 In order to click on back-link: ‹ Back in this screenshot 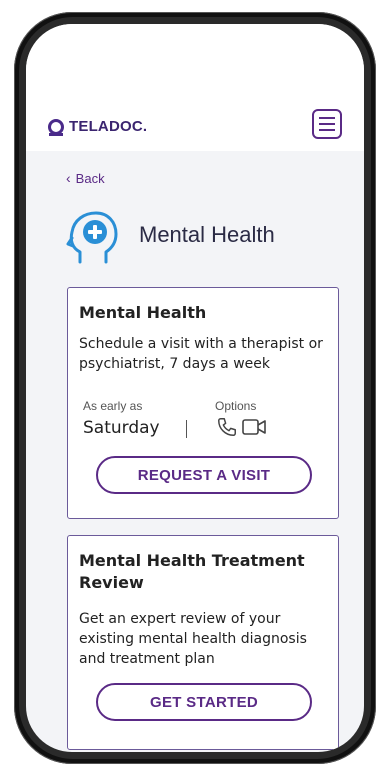, I will do `click(85, 178)`.